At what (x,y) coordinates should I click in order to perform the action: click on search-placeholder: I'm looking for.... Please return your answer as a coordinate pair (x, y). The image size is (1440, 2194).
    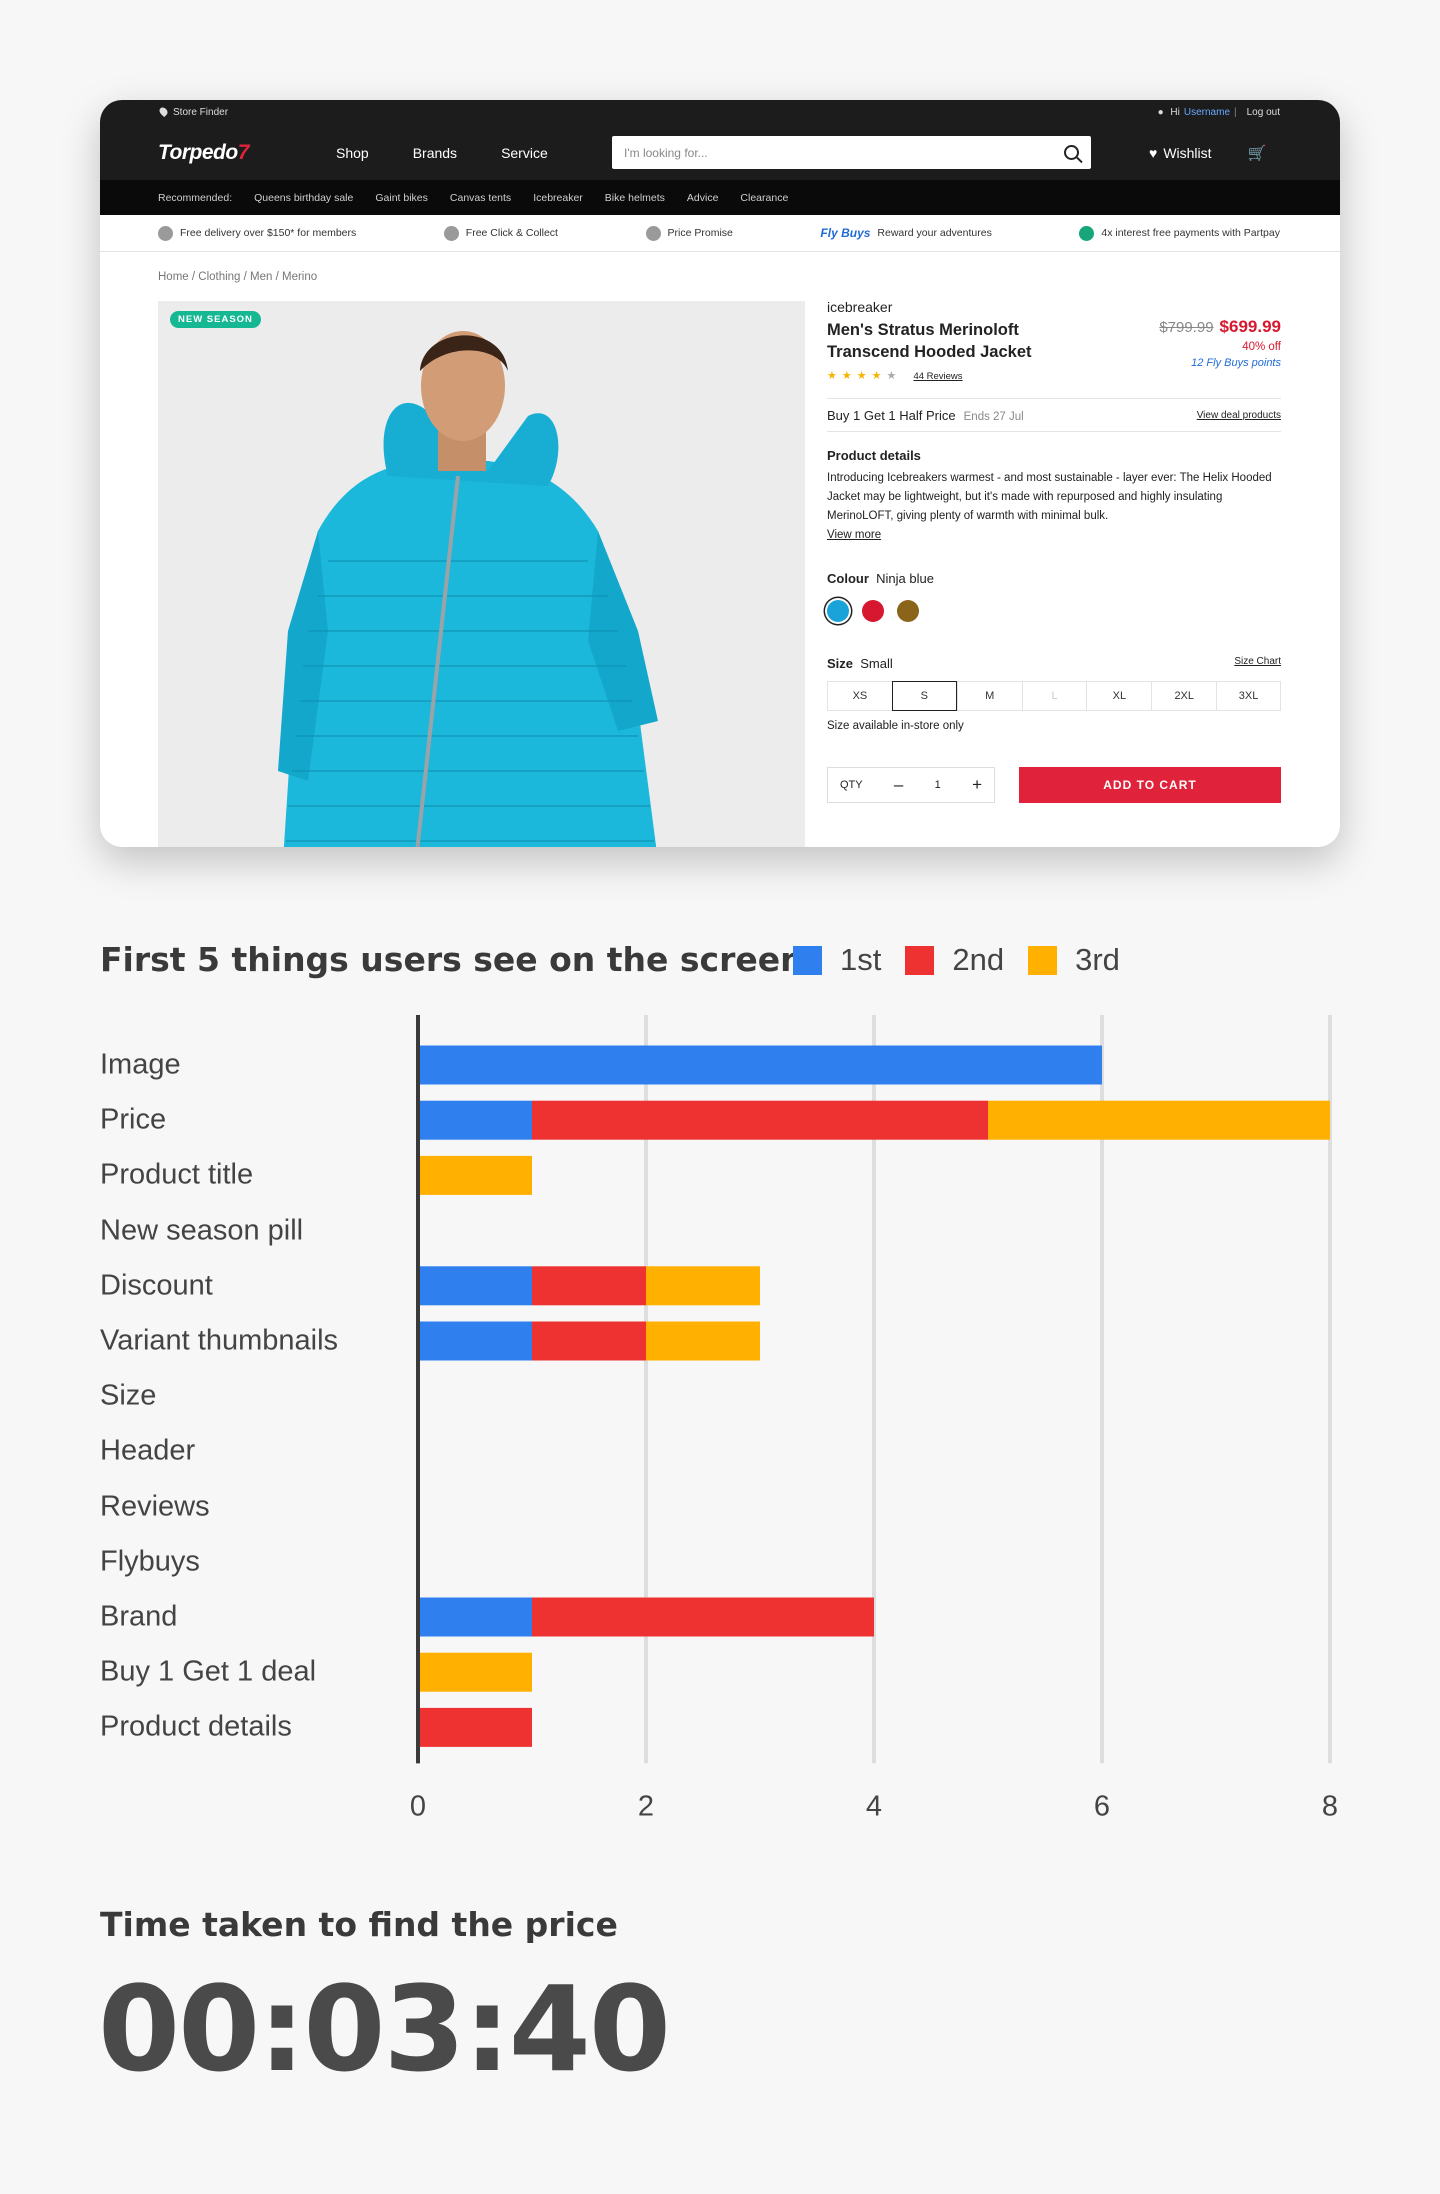
    Looking at the image, I should click on (666, 152).